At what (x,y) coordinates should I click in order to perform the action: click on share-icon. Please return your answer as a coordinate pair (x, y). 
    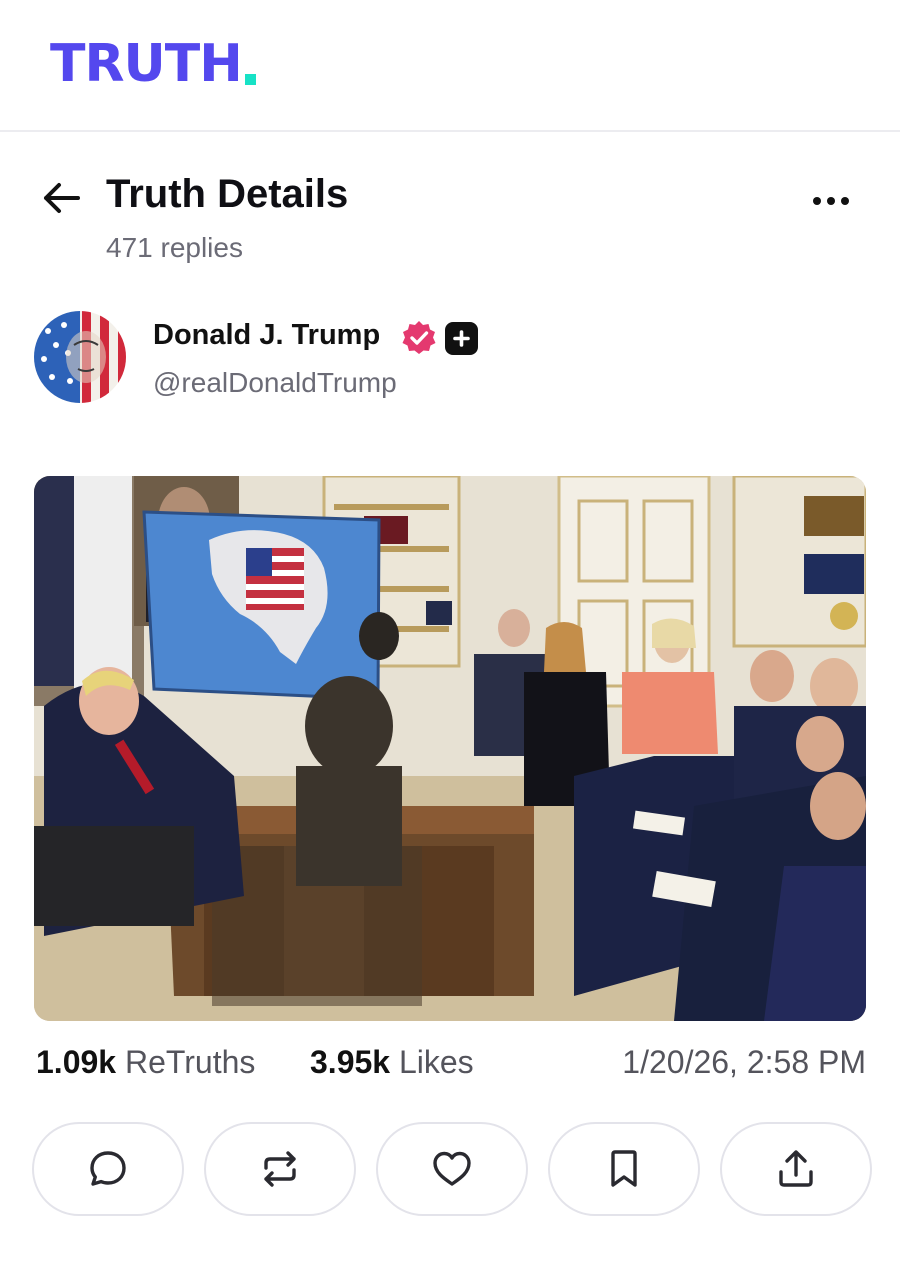
    Looking at the image, I should click on (796, 1168).